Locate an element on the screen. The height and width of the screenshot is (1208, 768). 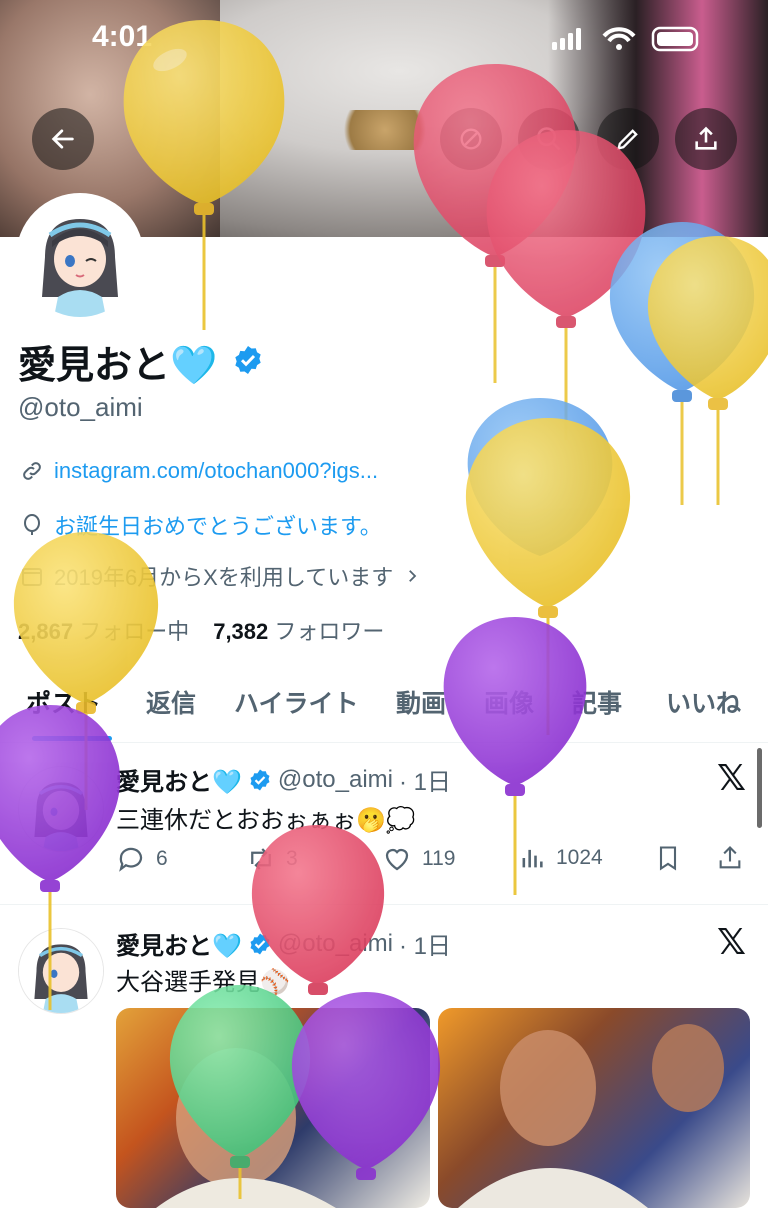
status-icons is located at coordinates (625, 39).